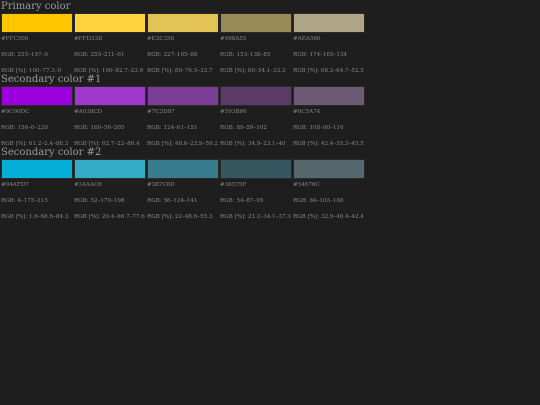  I want to click on rgb-value: RGB: 227–195–86, so click(172, 55).